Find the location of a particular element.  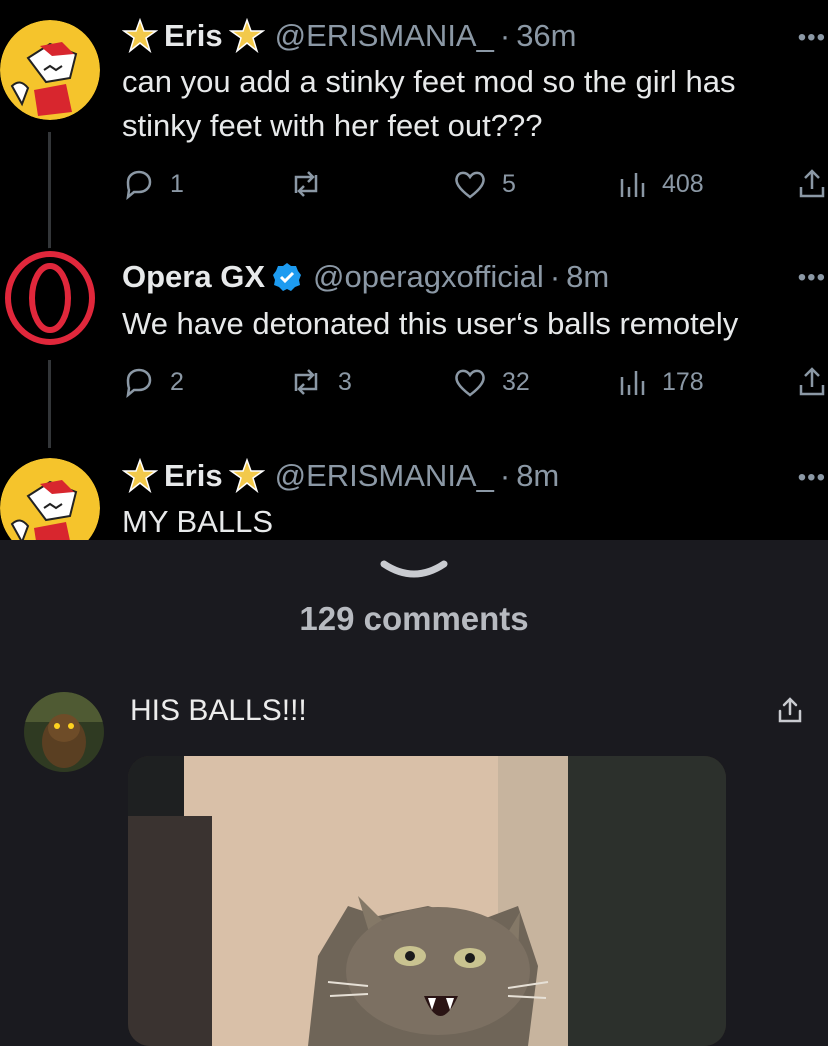

tweet-header: Opera GX @operagxofficial · 8m is located at coordinates (365, 277).